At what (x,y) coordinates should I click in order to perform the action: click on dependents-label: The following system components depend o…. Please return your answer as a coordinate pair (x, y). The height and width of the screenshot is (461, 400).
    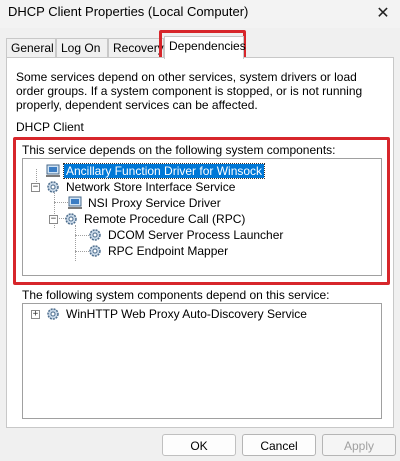
    Looking at the image, I should click on (176, 295).